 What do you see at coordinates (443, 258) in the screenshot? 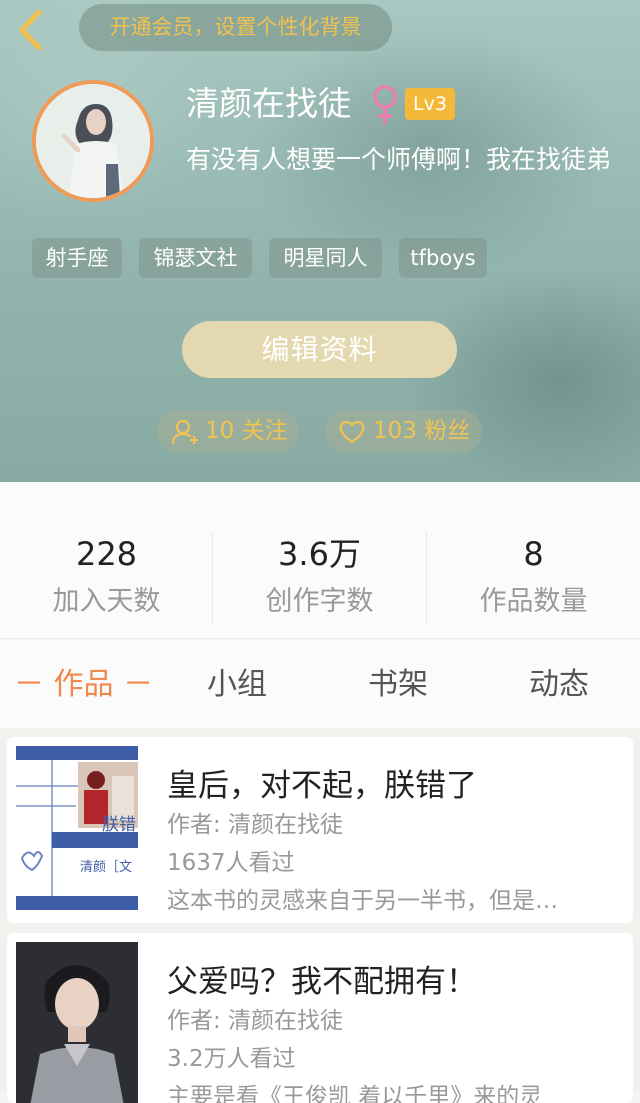
I see `tag-item: tfboys` at bounding box center [443, 258].